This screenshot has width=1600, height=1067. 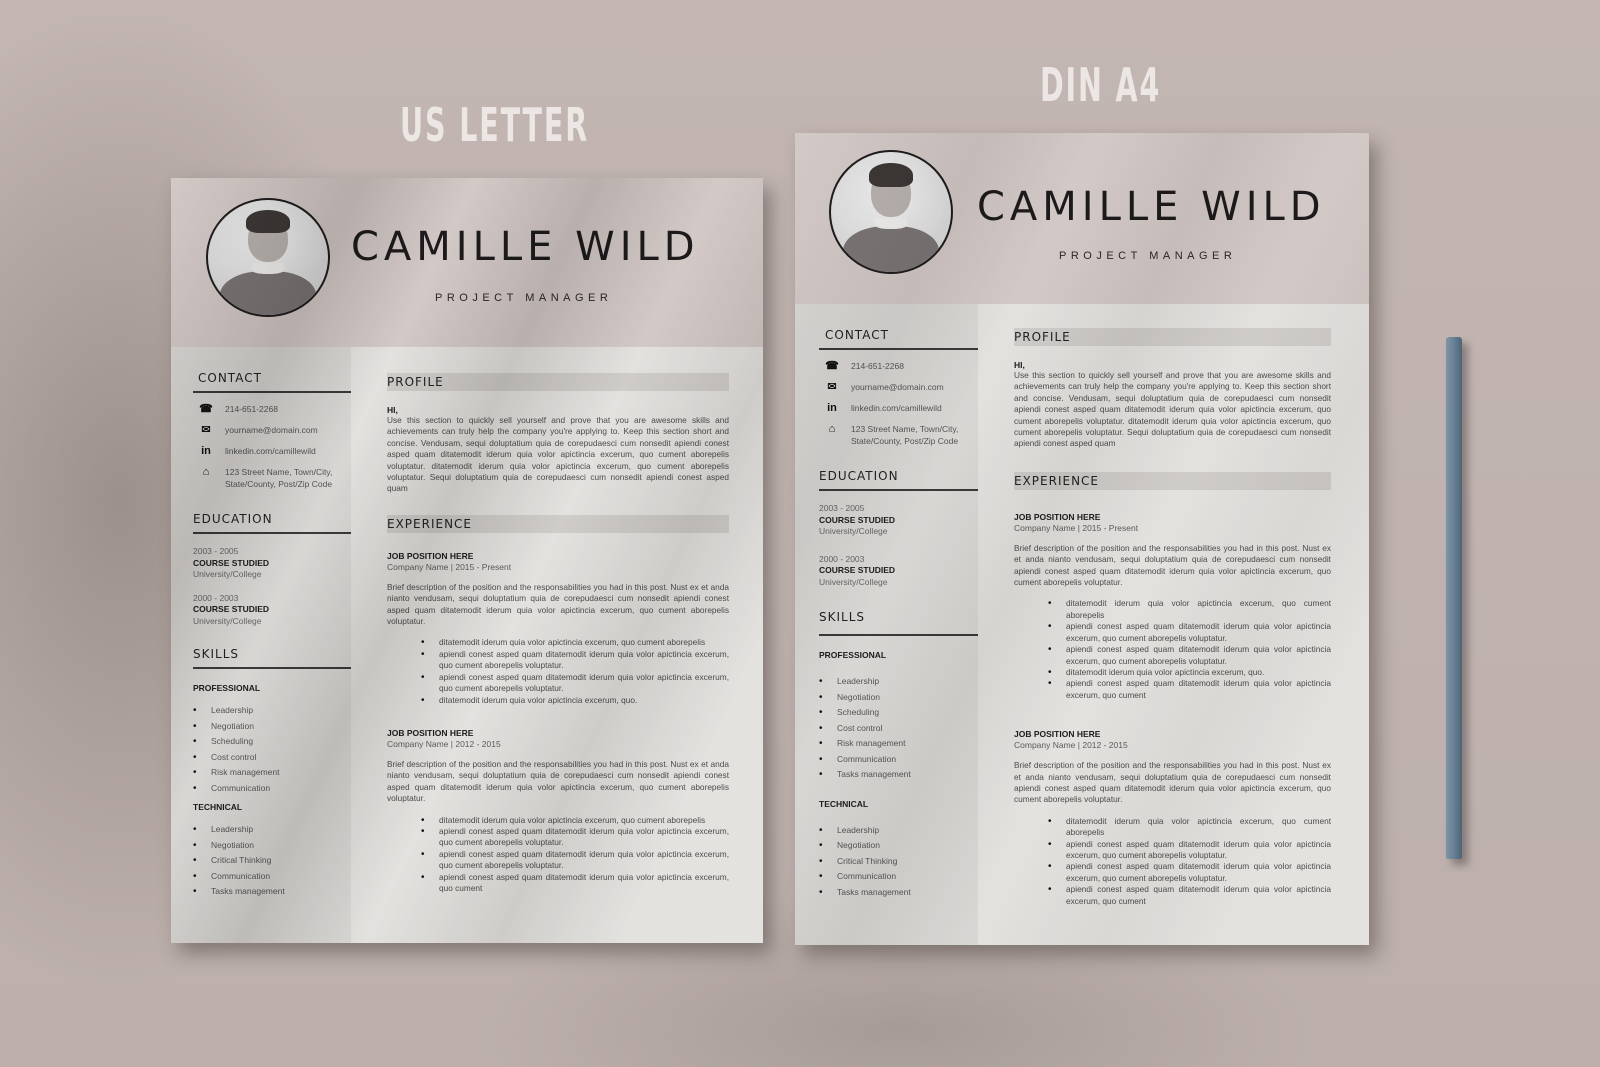 I want to click on linkedin-icon: in, so click(x=206, y=451).